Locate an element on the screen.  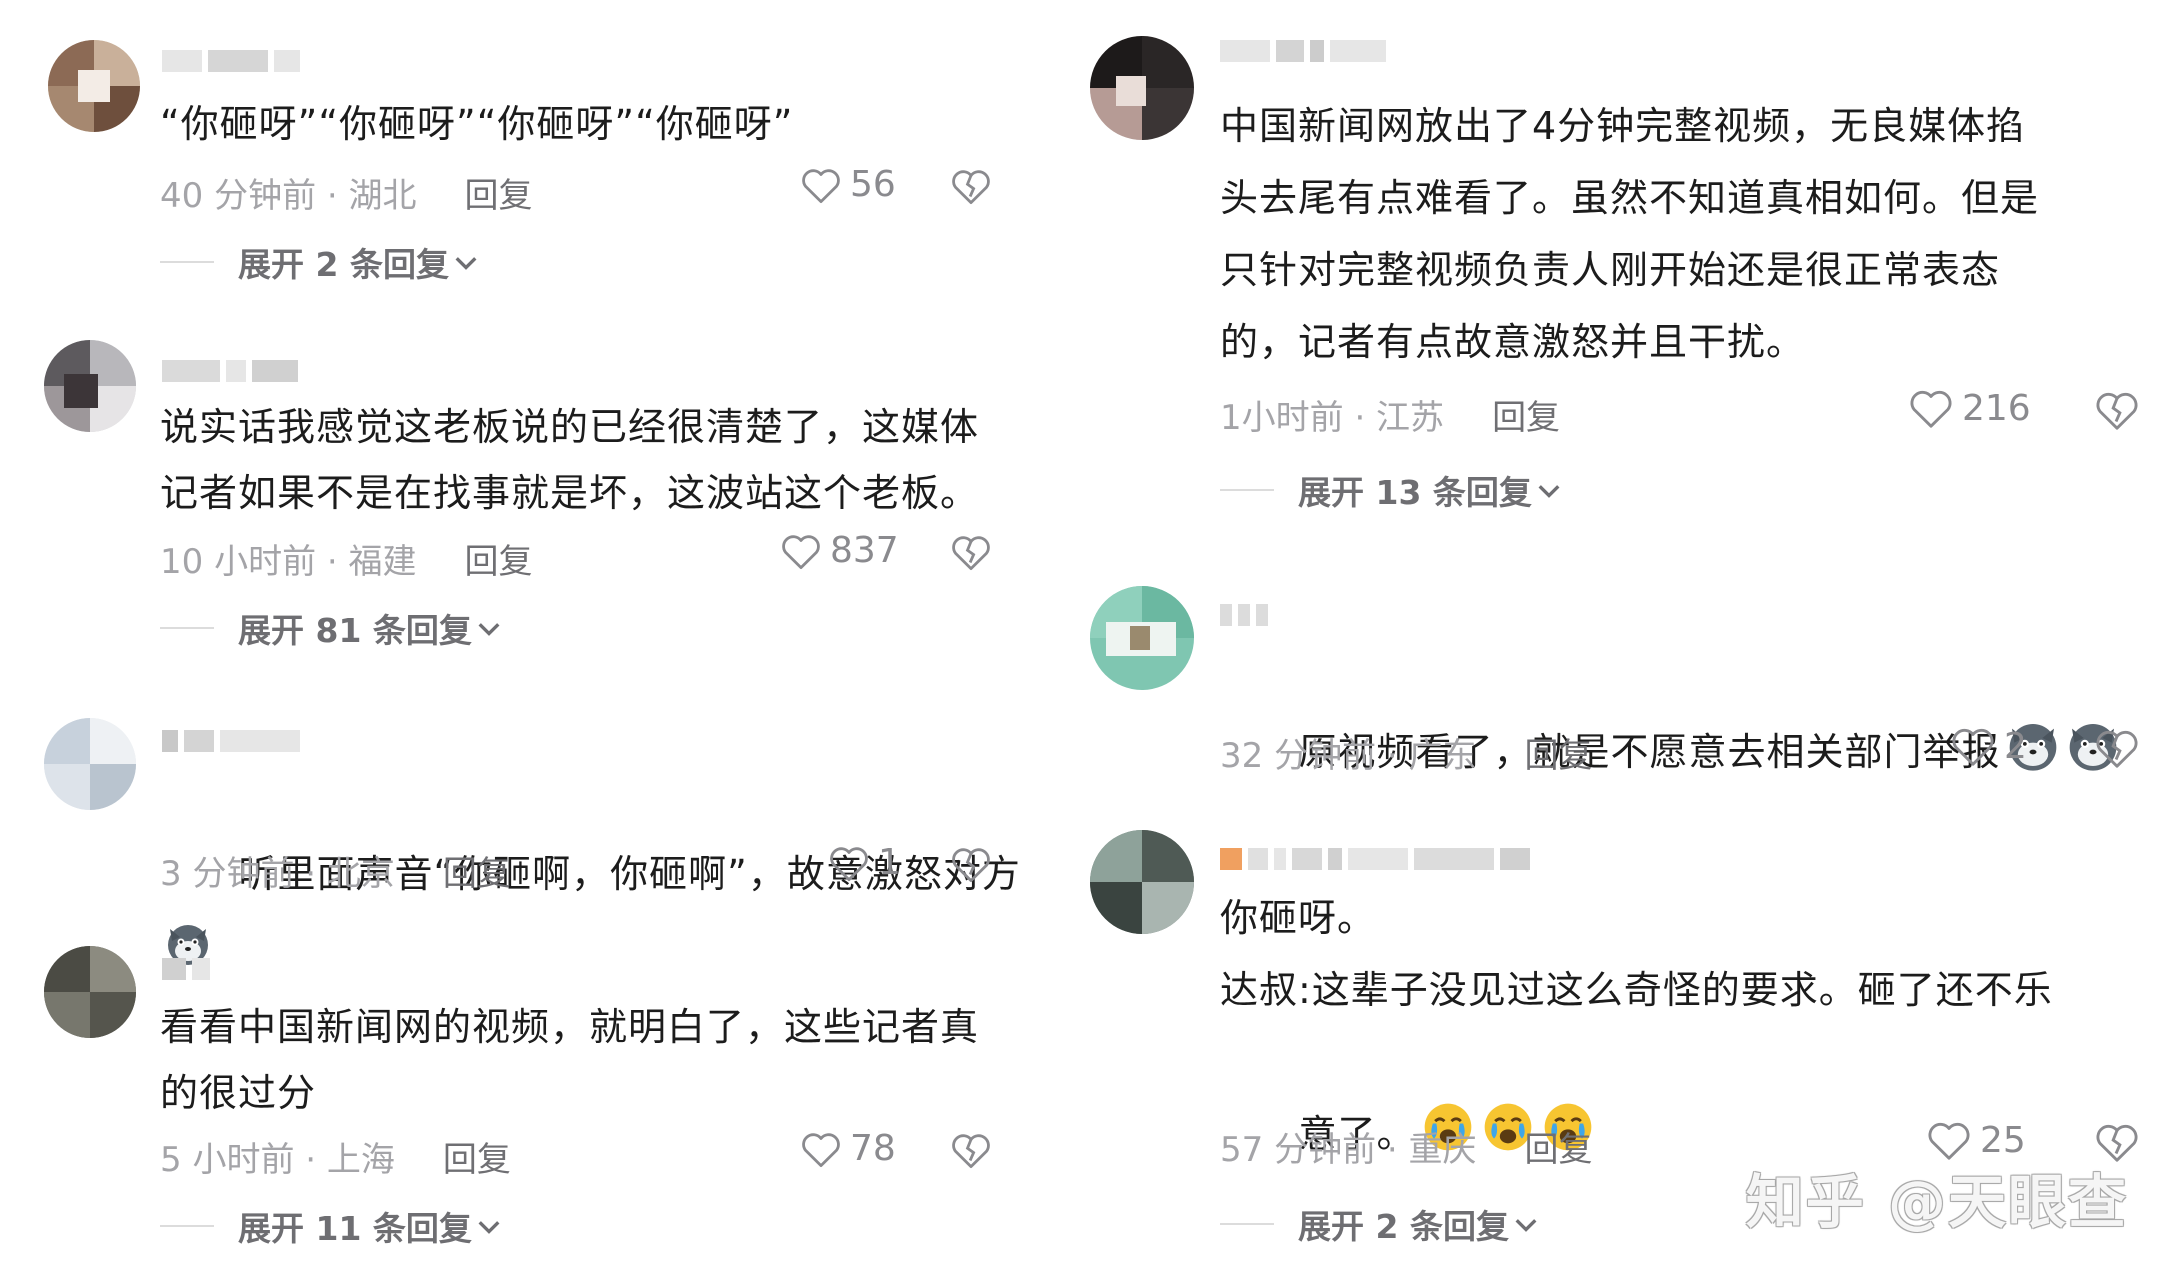
comment-text: “你砸呀”“你砸呀”“你砸呀”“你砸呀” is located at coordinates (477, 124).